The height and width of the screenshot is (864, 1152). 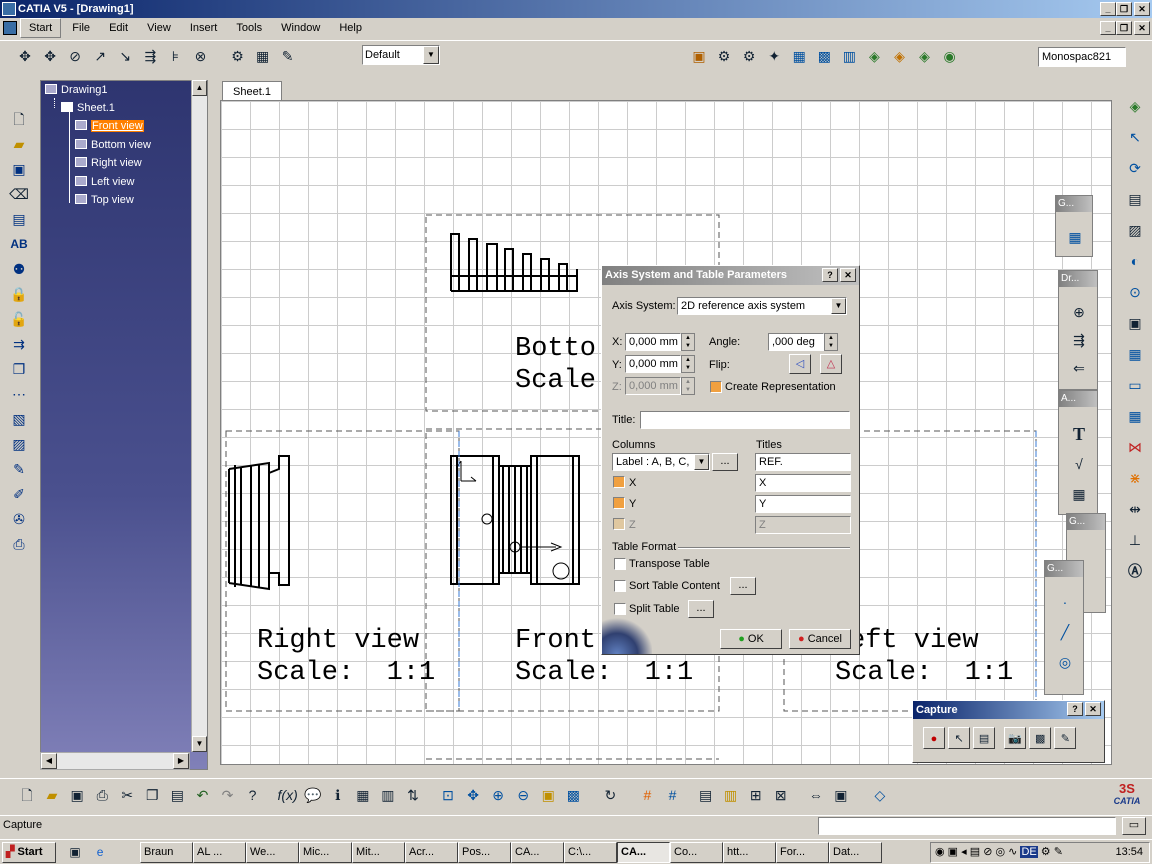 I want to click on fit-all-icon: ✥, so click(x=50, y=56).